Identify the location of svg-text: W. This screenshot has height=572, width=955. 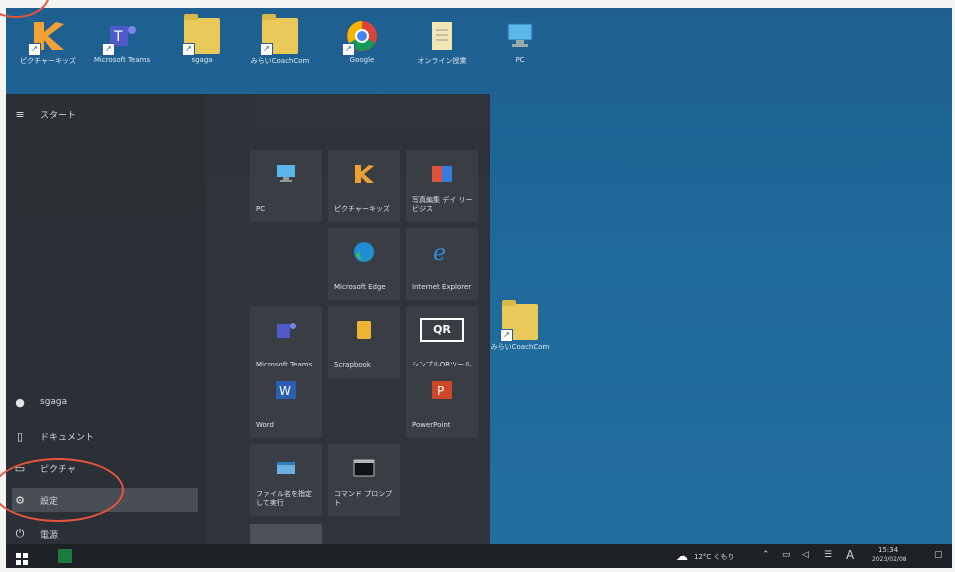
(285, 391).